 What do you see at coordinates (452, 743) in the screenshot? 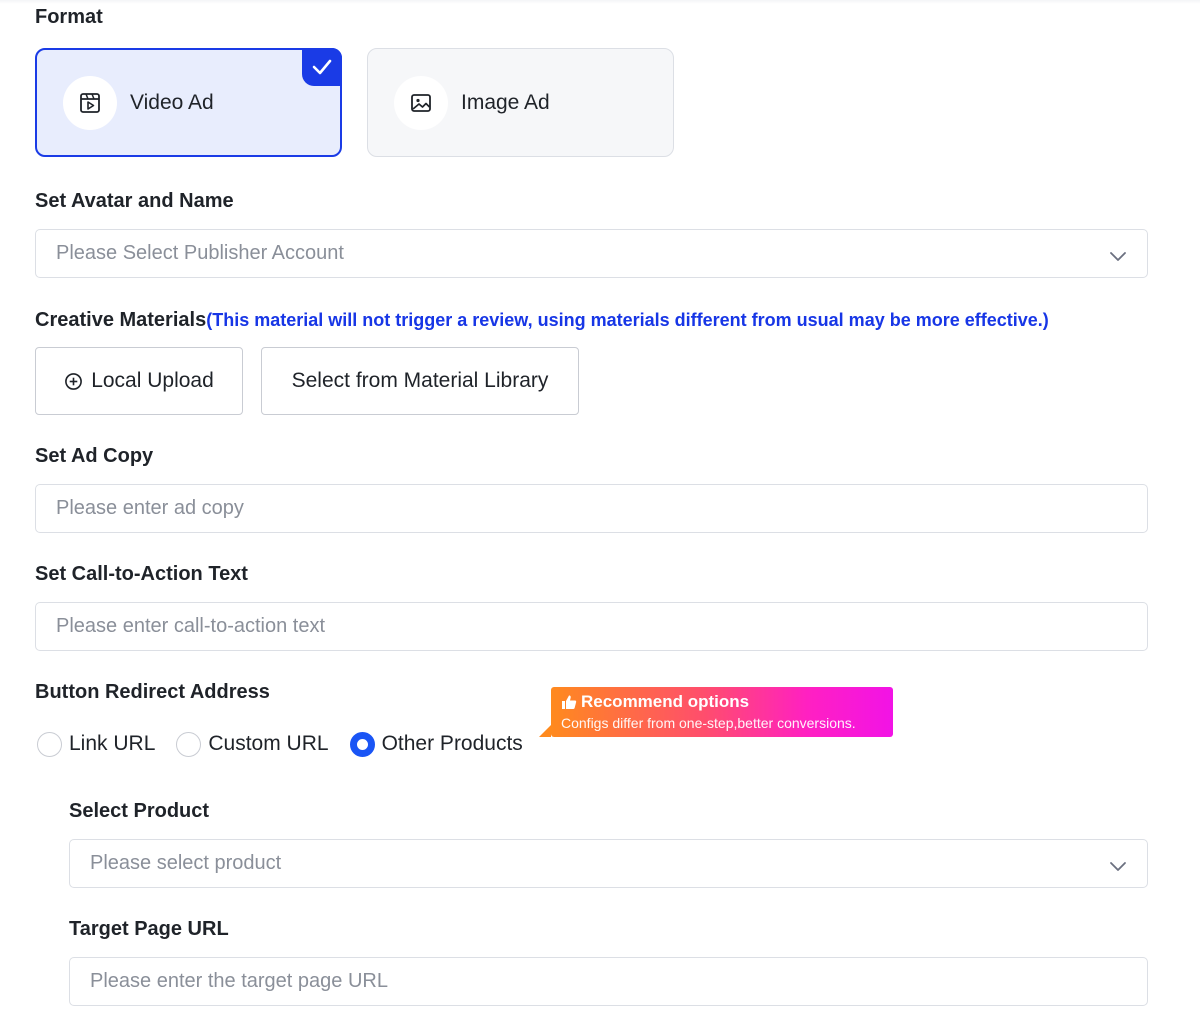
I see `radio-other-products-label: Other Products` at bounding box center [452, 743].